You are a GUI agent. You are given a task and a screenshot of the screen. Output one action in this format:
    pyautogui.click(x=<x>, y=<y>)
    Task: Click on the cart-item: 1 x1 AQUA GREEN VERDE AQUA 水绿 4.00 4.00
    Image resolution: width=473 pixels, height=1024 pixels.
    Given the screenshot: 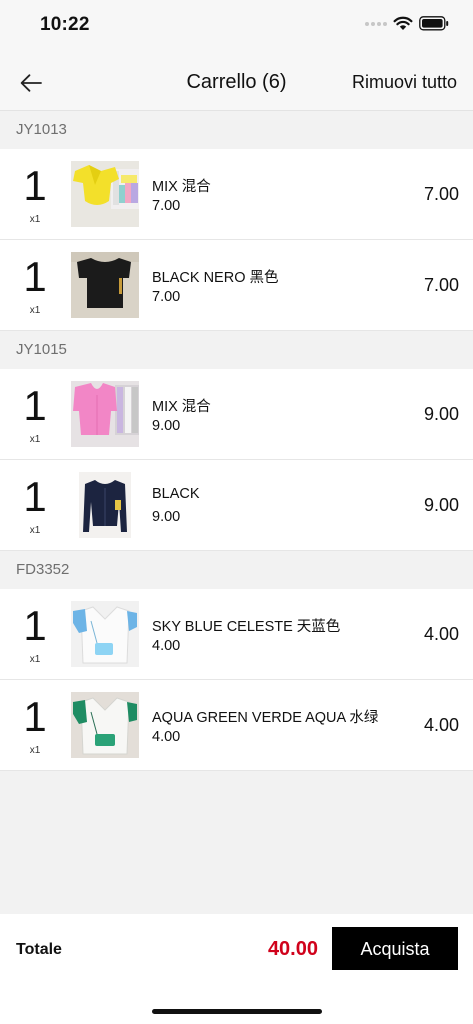 What is the action you would take?
    pyautogui.click(x=236, y=725)
    